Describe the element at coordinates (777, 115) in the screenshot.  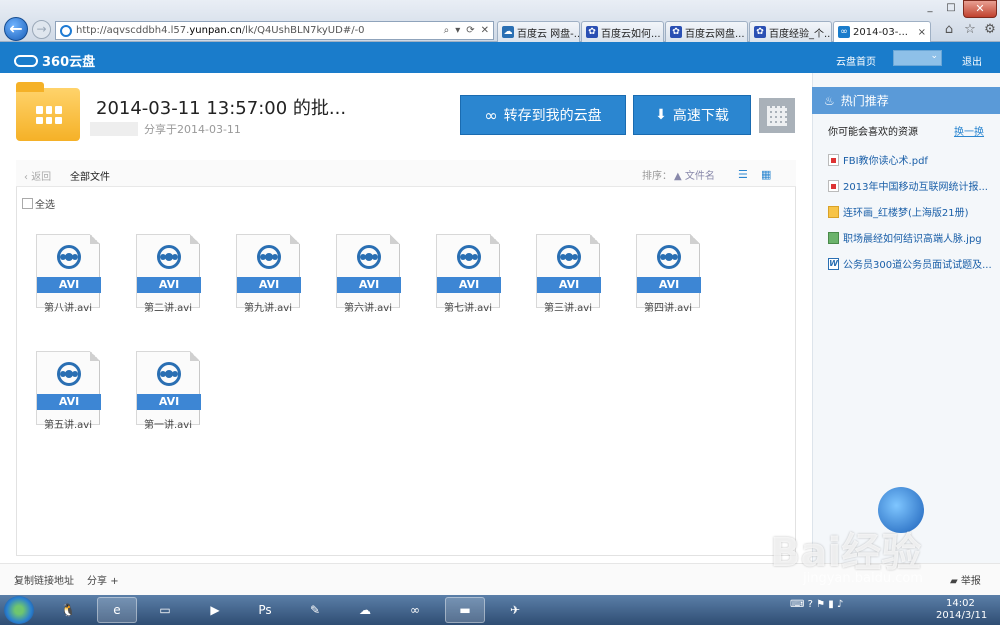
I see `qr-code-button` at that location.